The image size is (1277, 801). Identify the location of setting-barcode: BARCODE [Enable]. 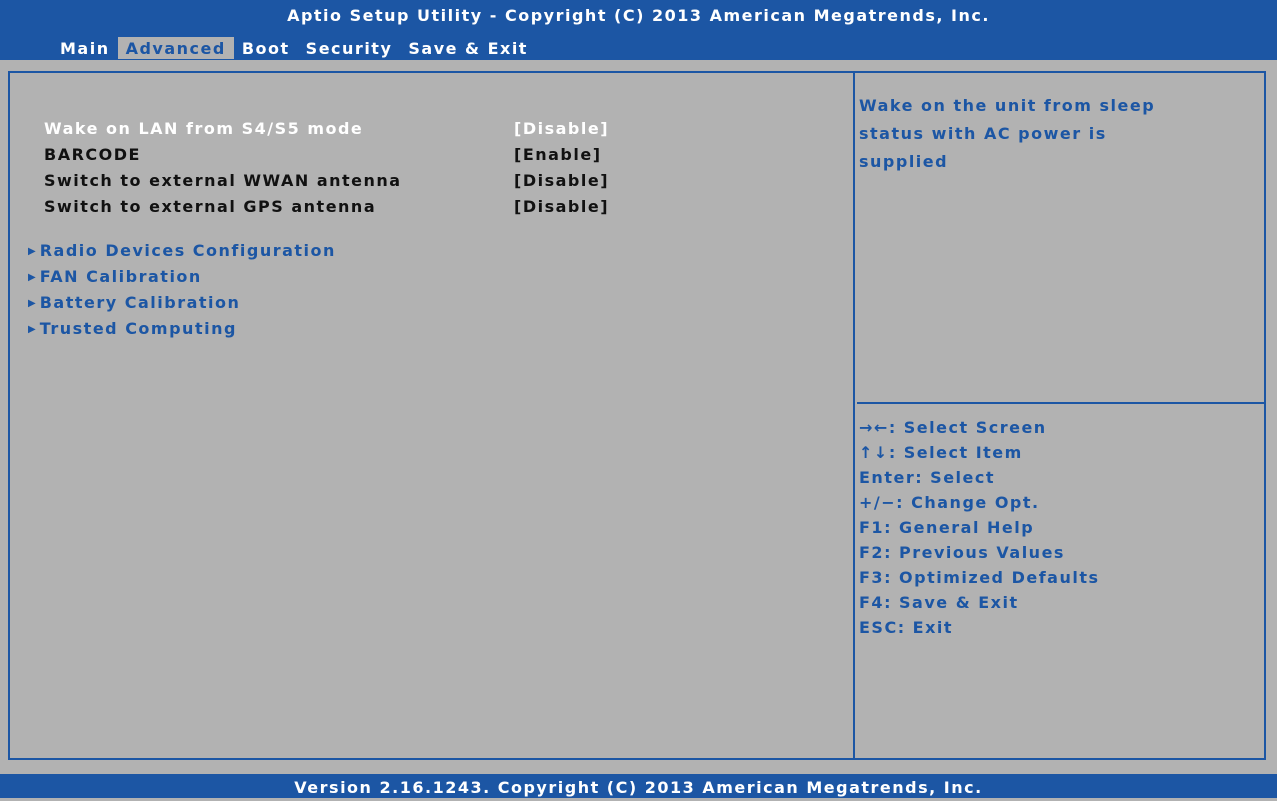
(354, 158).